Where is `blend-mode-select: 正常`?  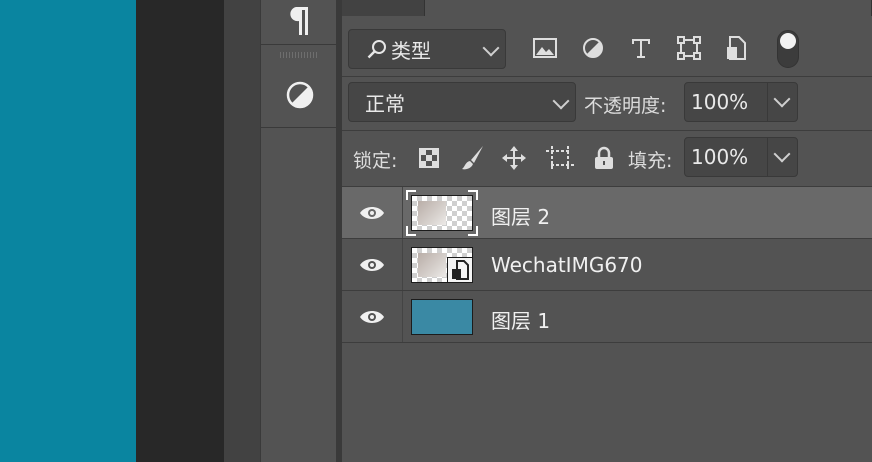 blend-mode-select: 正常 is located at coordinates (462, 102).